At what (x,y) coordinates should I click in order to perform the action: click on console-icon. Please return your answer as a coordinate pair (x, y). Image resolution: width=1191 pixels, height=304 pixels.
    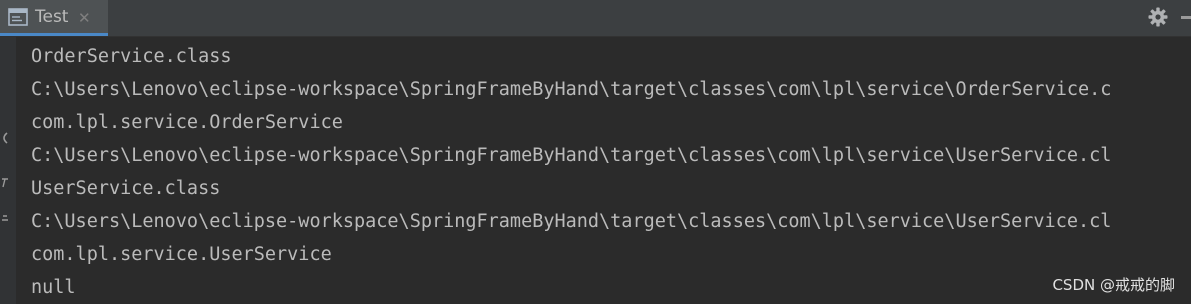
    Looking at the image, I should click on (18, 17).